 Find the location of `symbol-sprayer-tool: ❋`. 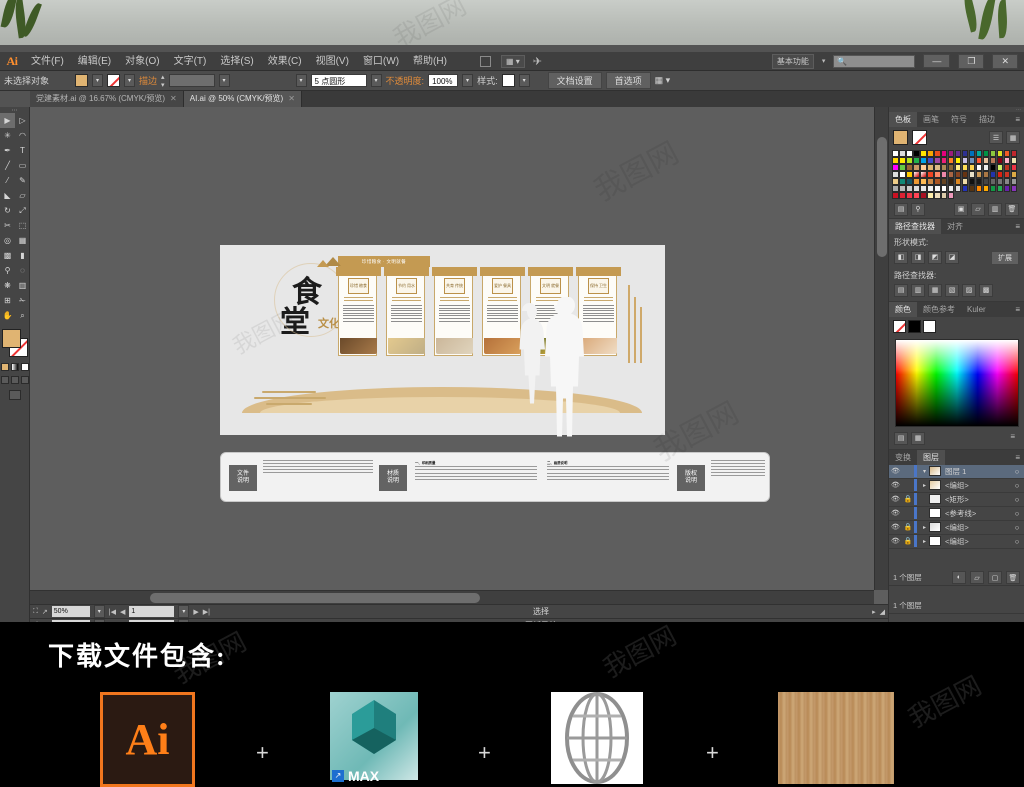

symbol-sprayer-tool: ❋ is located at coordinates (7, 285).